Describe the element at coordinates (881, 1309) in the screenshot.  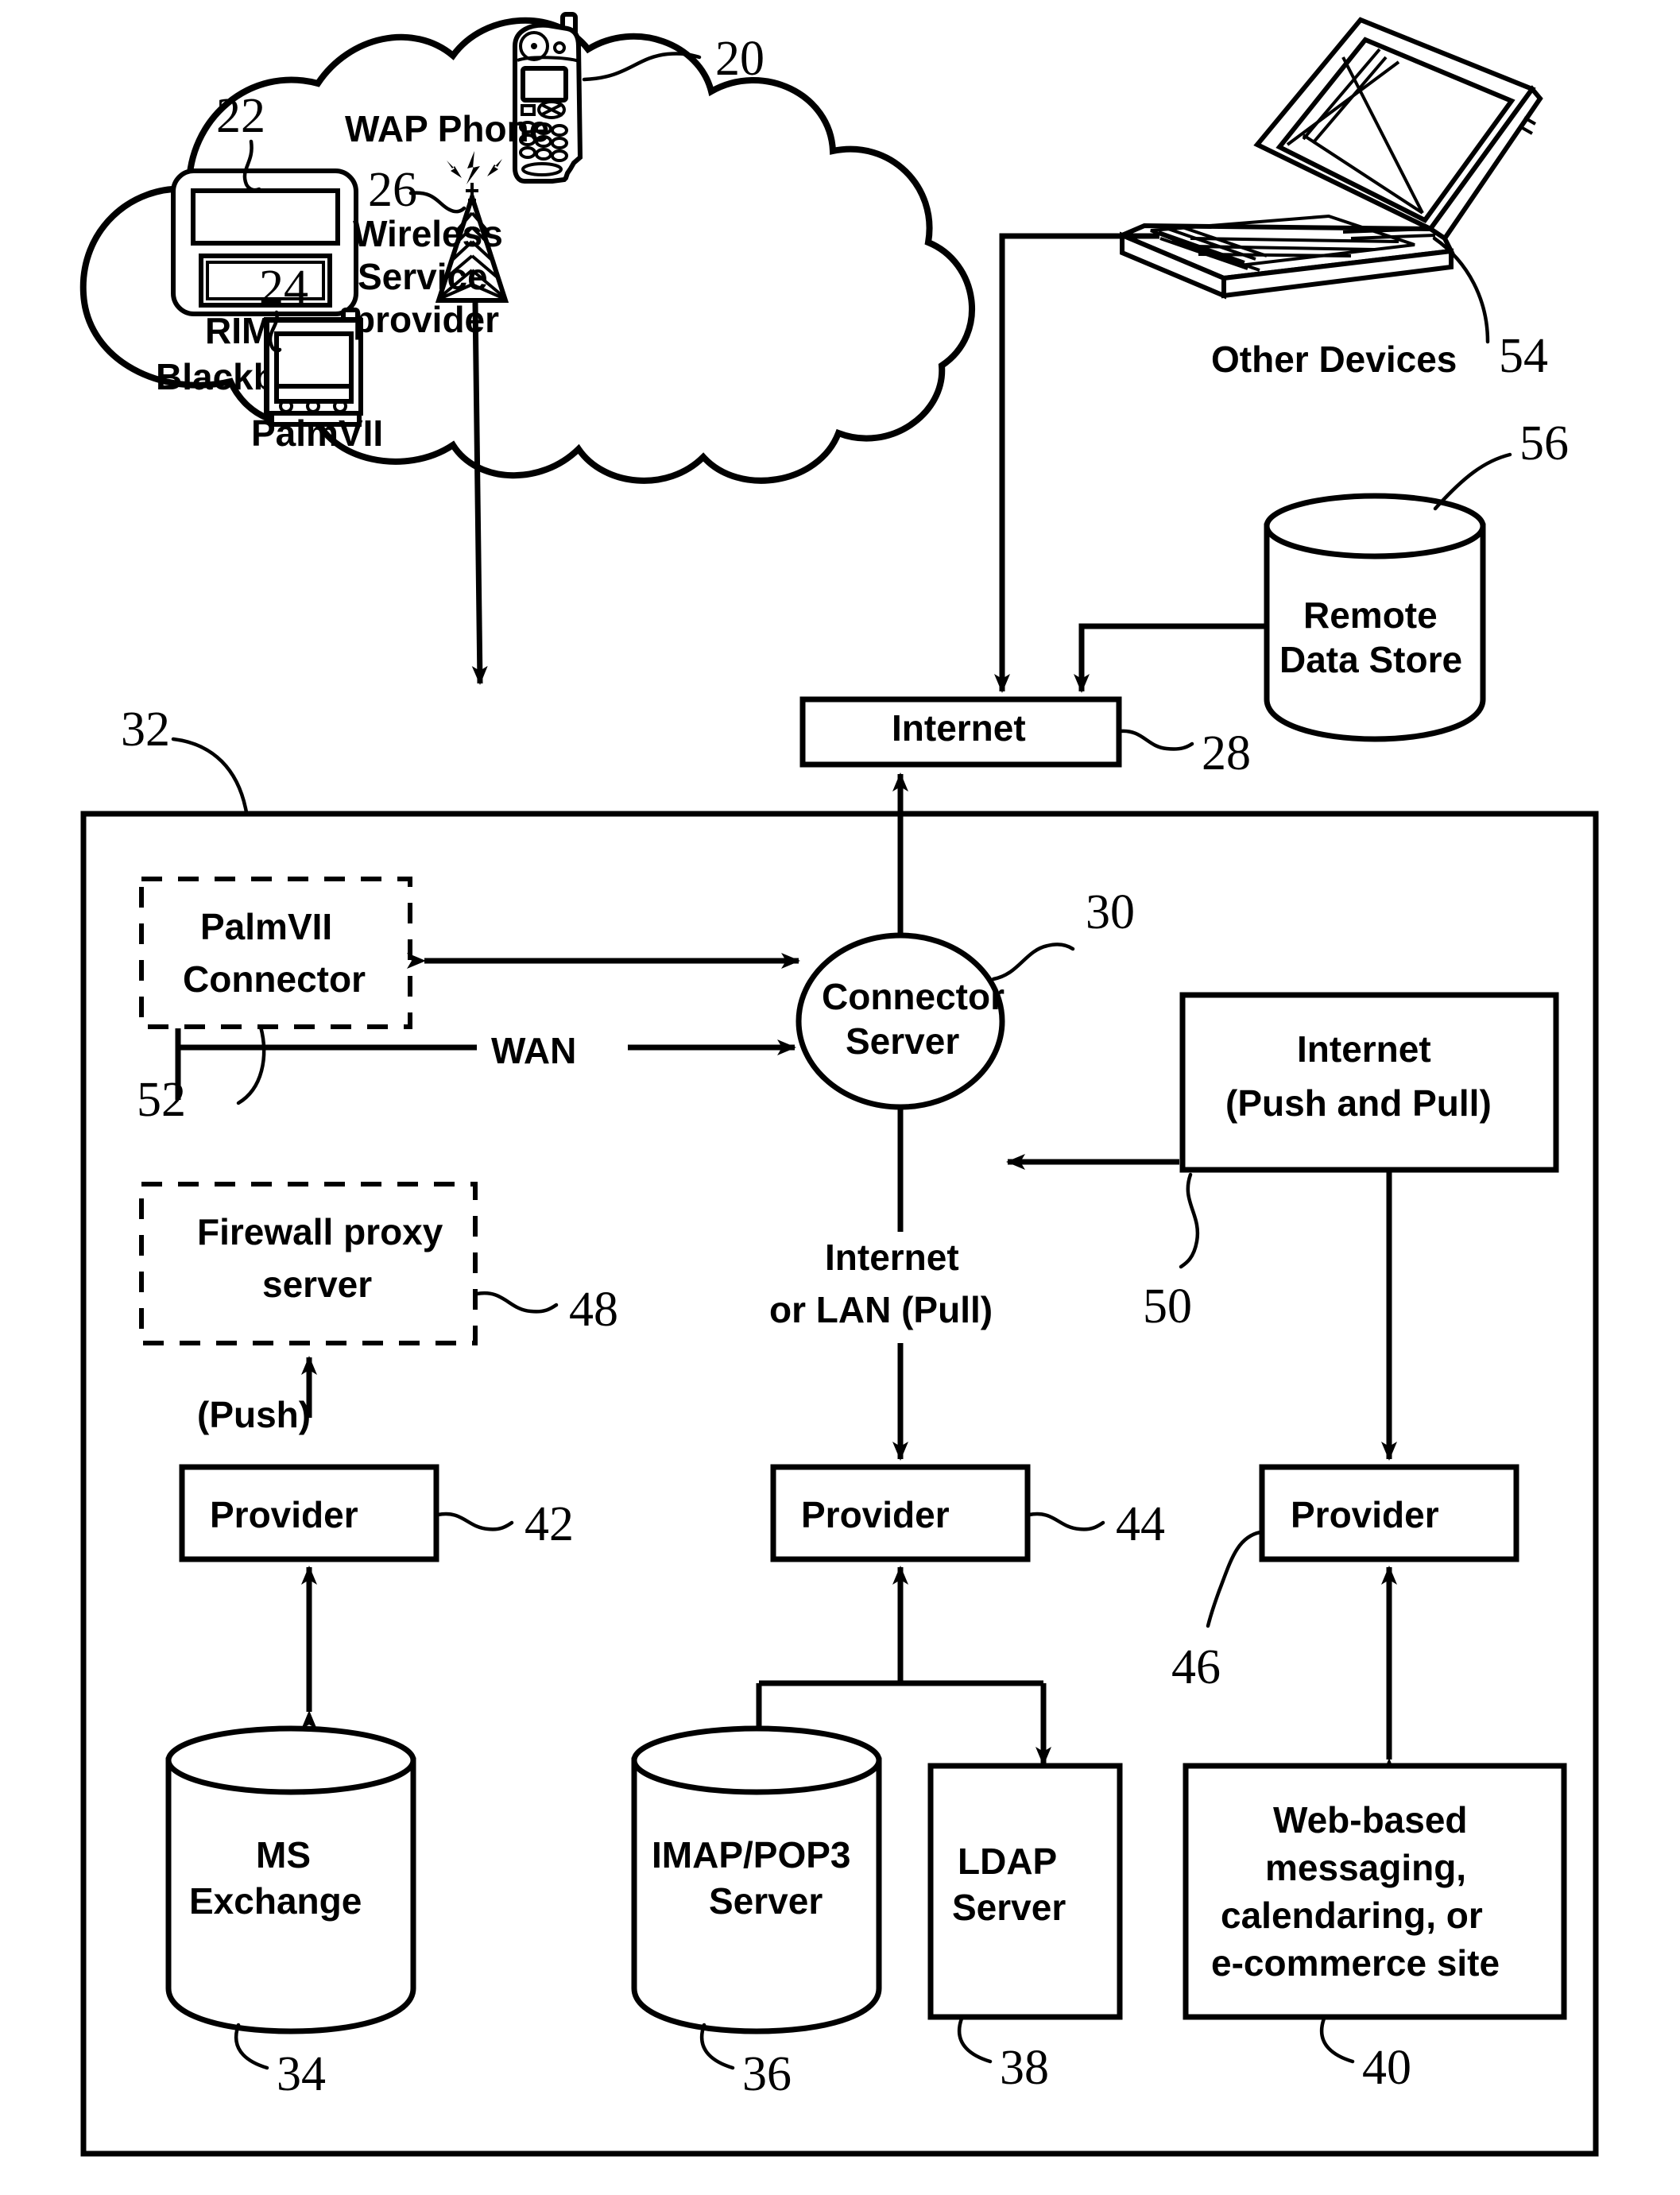
I see `internet-lan-pull-line2: or LAN (Pull)` at that location.